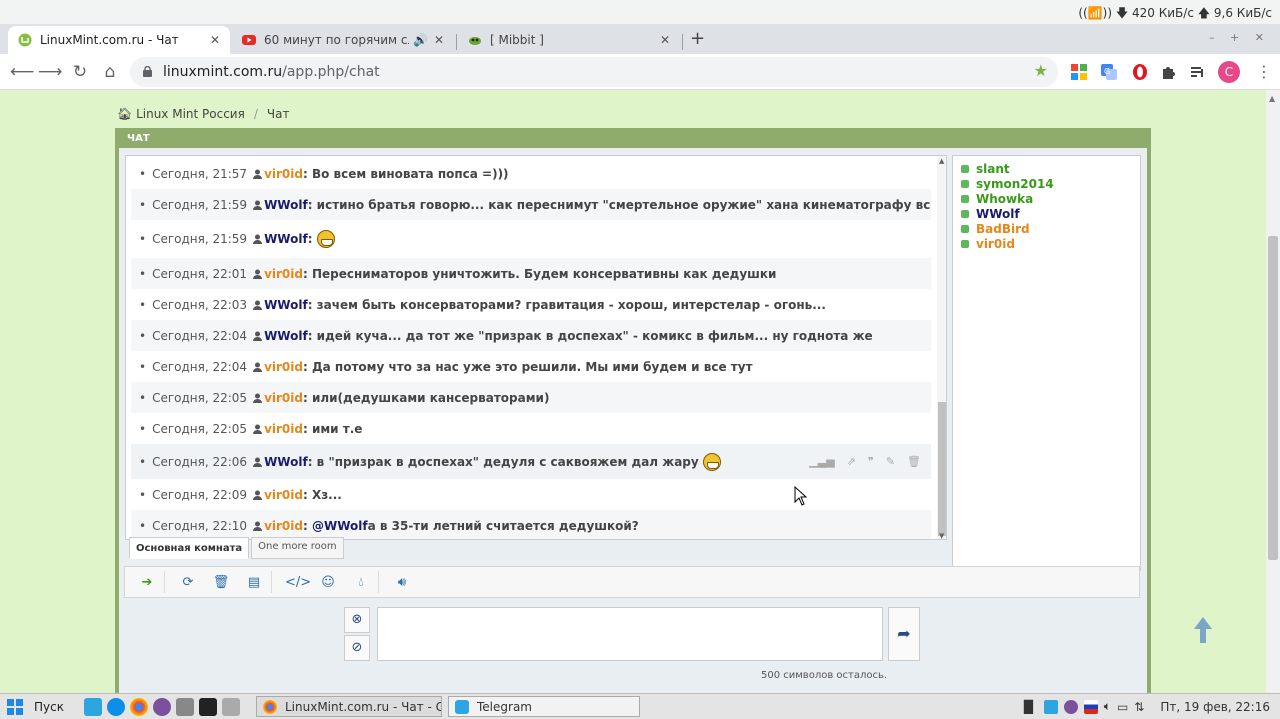 This screenshot has width=1280, height=719. I want to click on user-vir0id: vir0id, so click(1050, 243).